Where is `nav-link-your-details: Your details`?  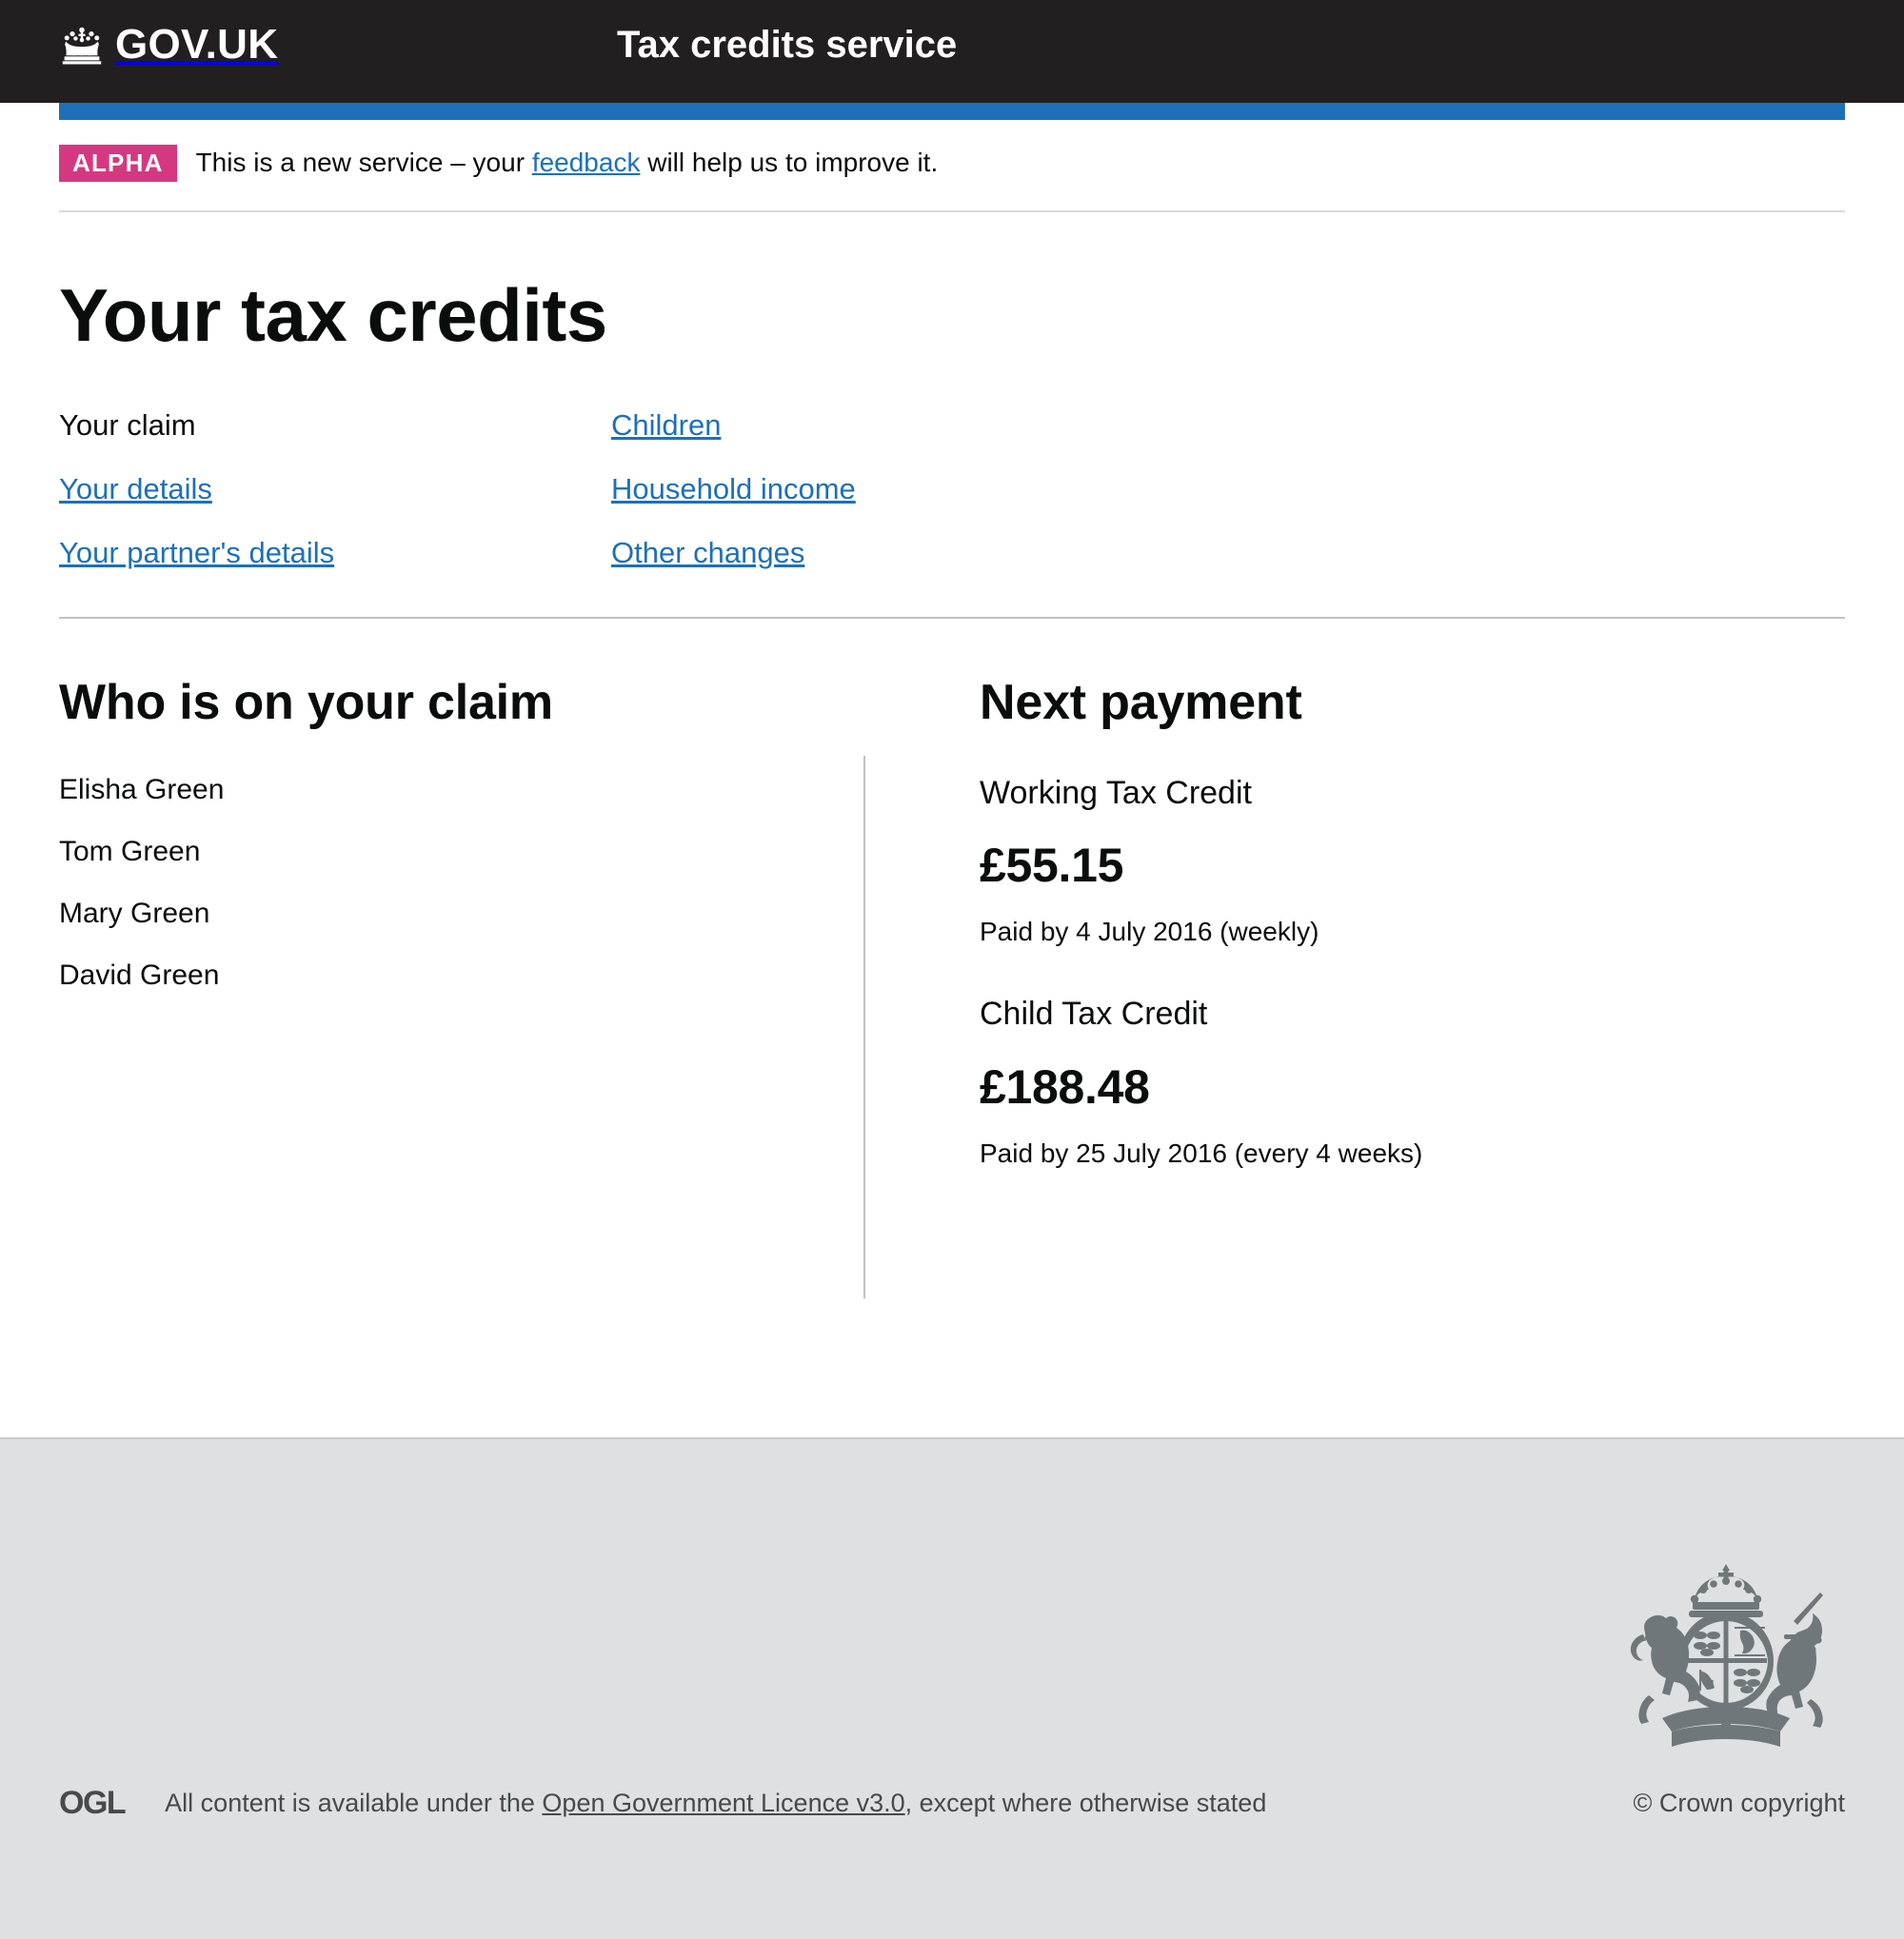 nav-link-your-details: Your details is located at coordinates (135, 489).